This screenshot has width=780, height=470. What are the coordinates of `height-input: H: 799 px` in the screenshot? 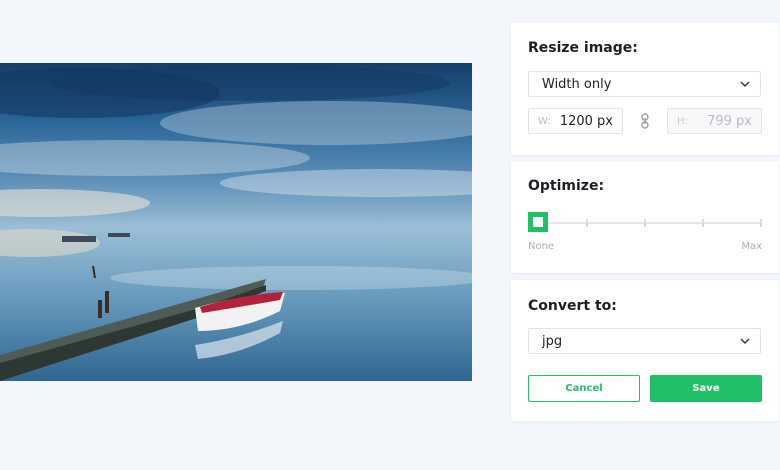 It's located at (714, 121).